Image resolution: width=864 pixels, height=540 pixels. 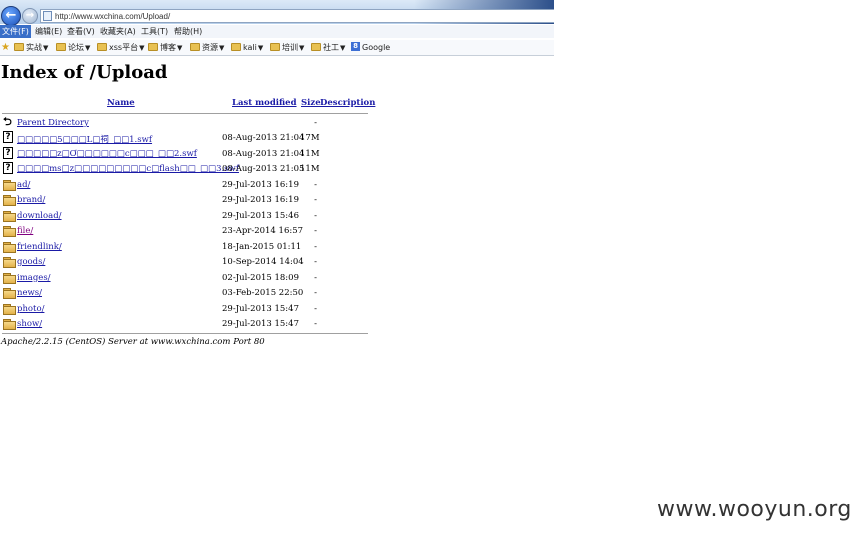 What do you see at coordinates (184, 262) in the screenshot?
I see `table-row: goods/10-Sep-2014 14:04-` at bounding box center [184, 262].